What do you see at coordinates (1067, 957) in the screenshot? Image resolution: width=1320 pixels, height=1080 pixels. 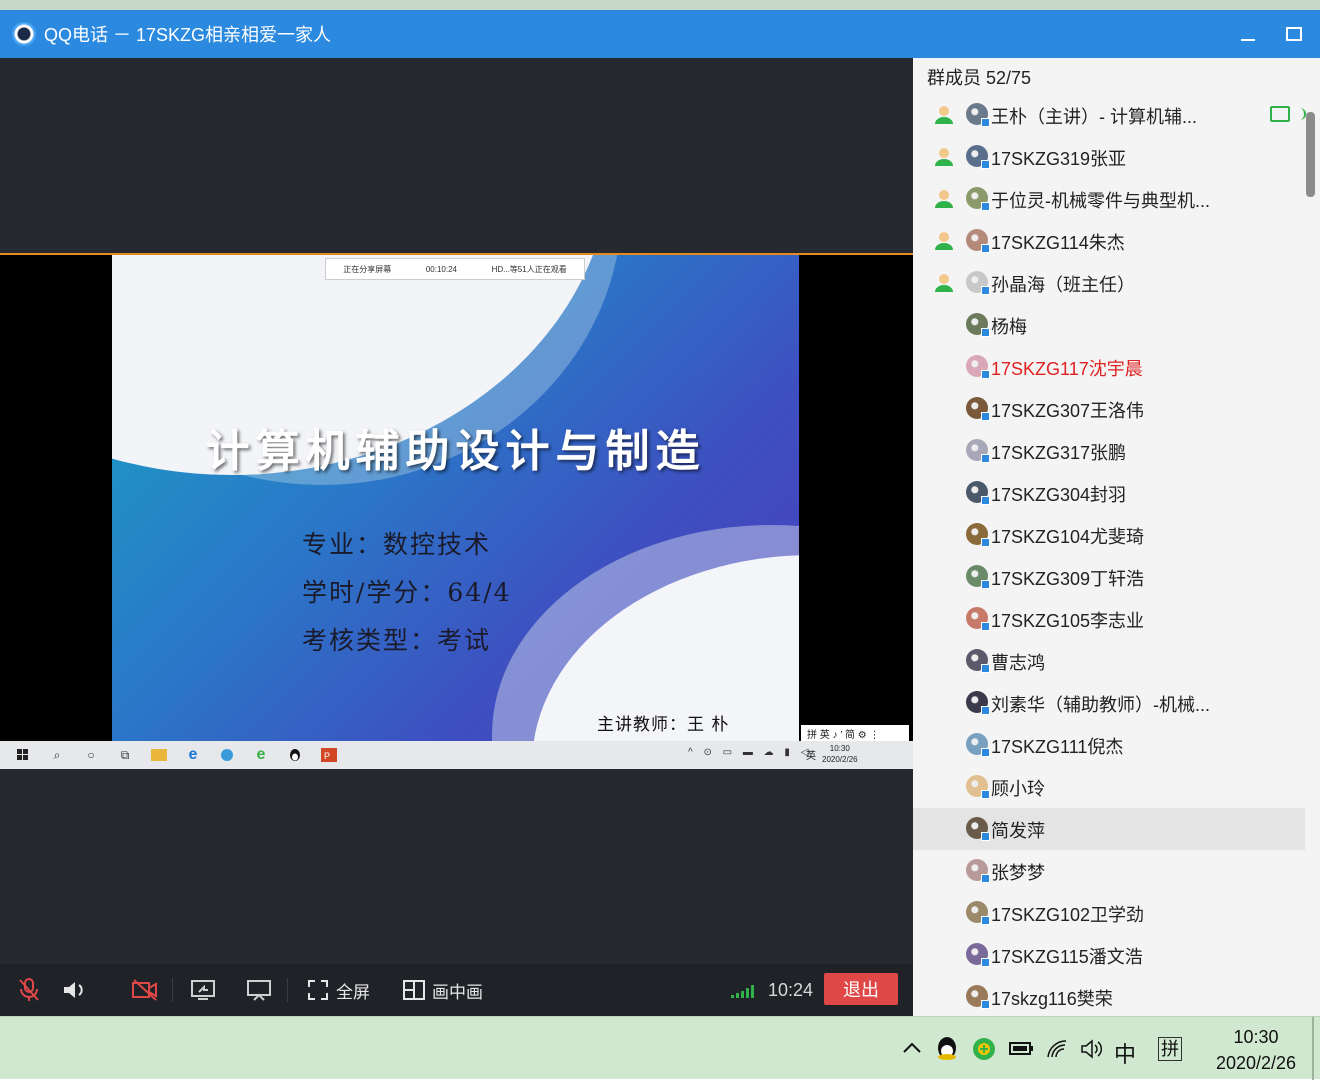 I see `member-name: 17SKZG115潘文浩` at bounding box center [1067, 957].